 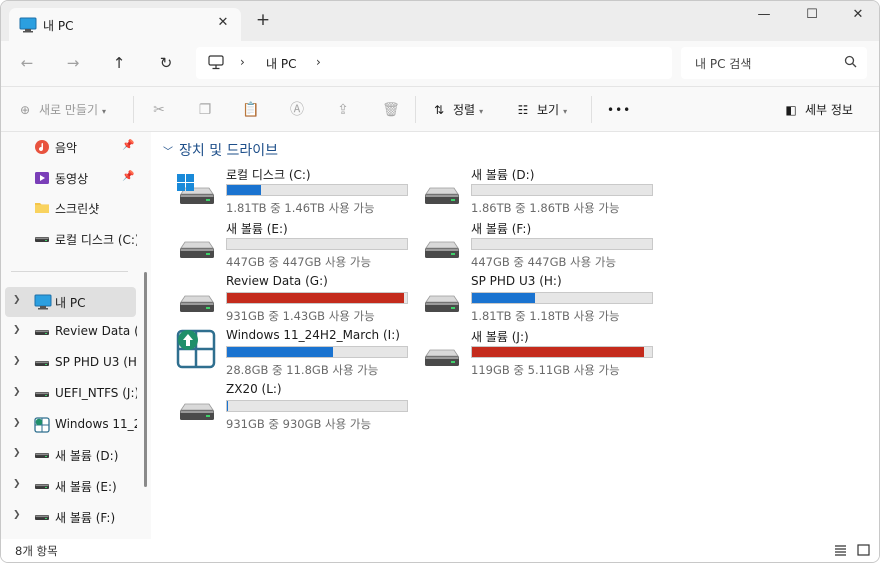 I want to click on drive-name: 새 볼륨 (E:), so click(x=257, y=229).